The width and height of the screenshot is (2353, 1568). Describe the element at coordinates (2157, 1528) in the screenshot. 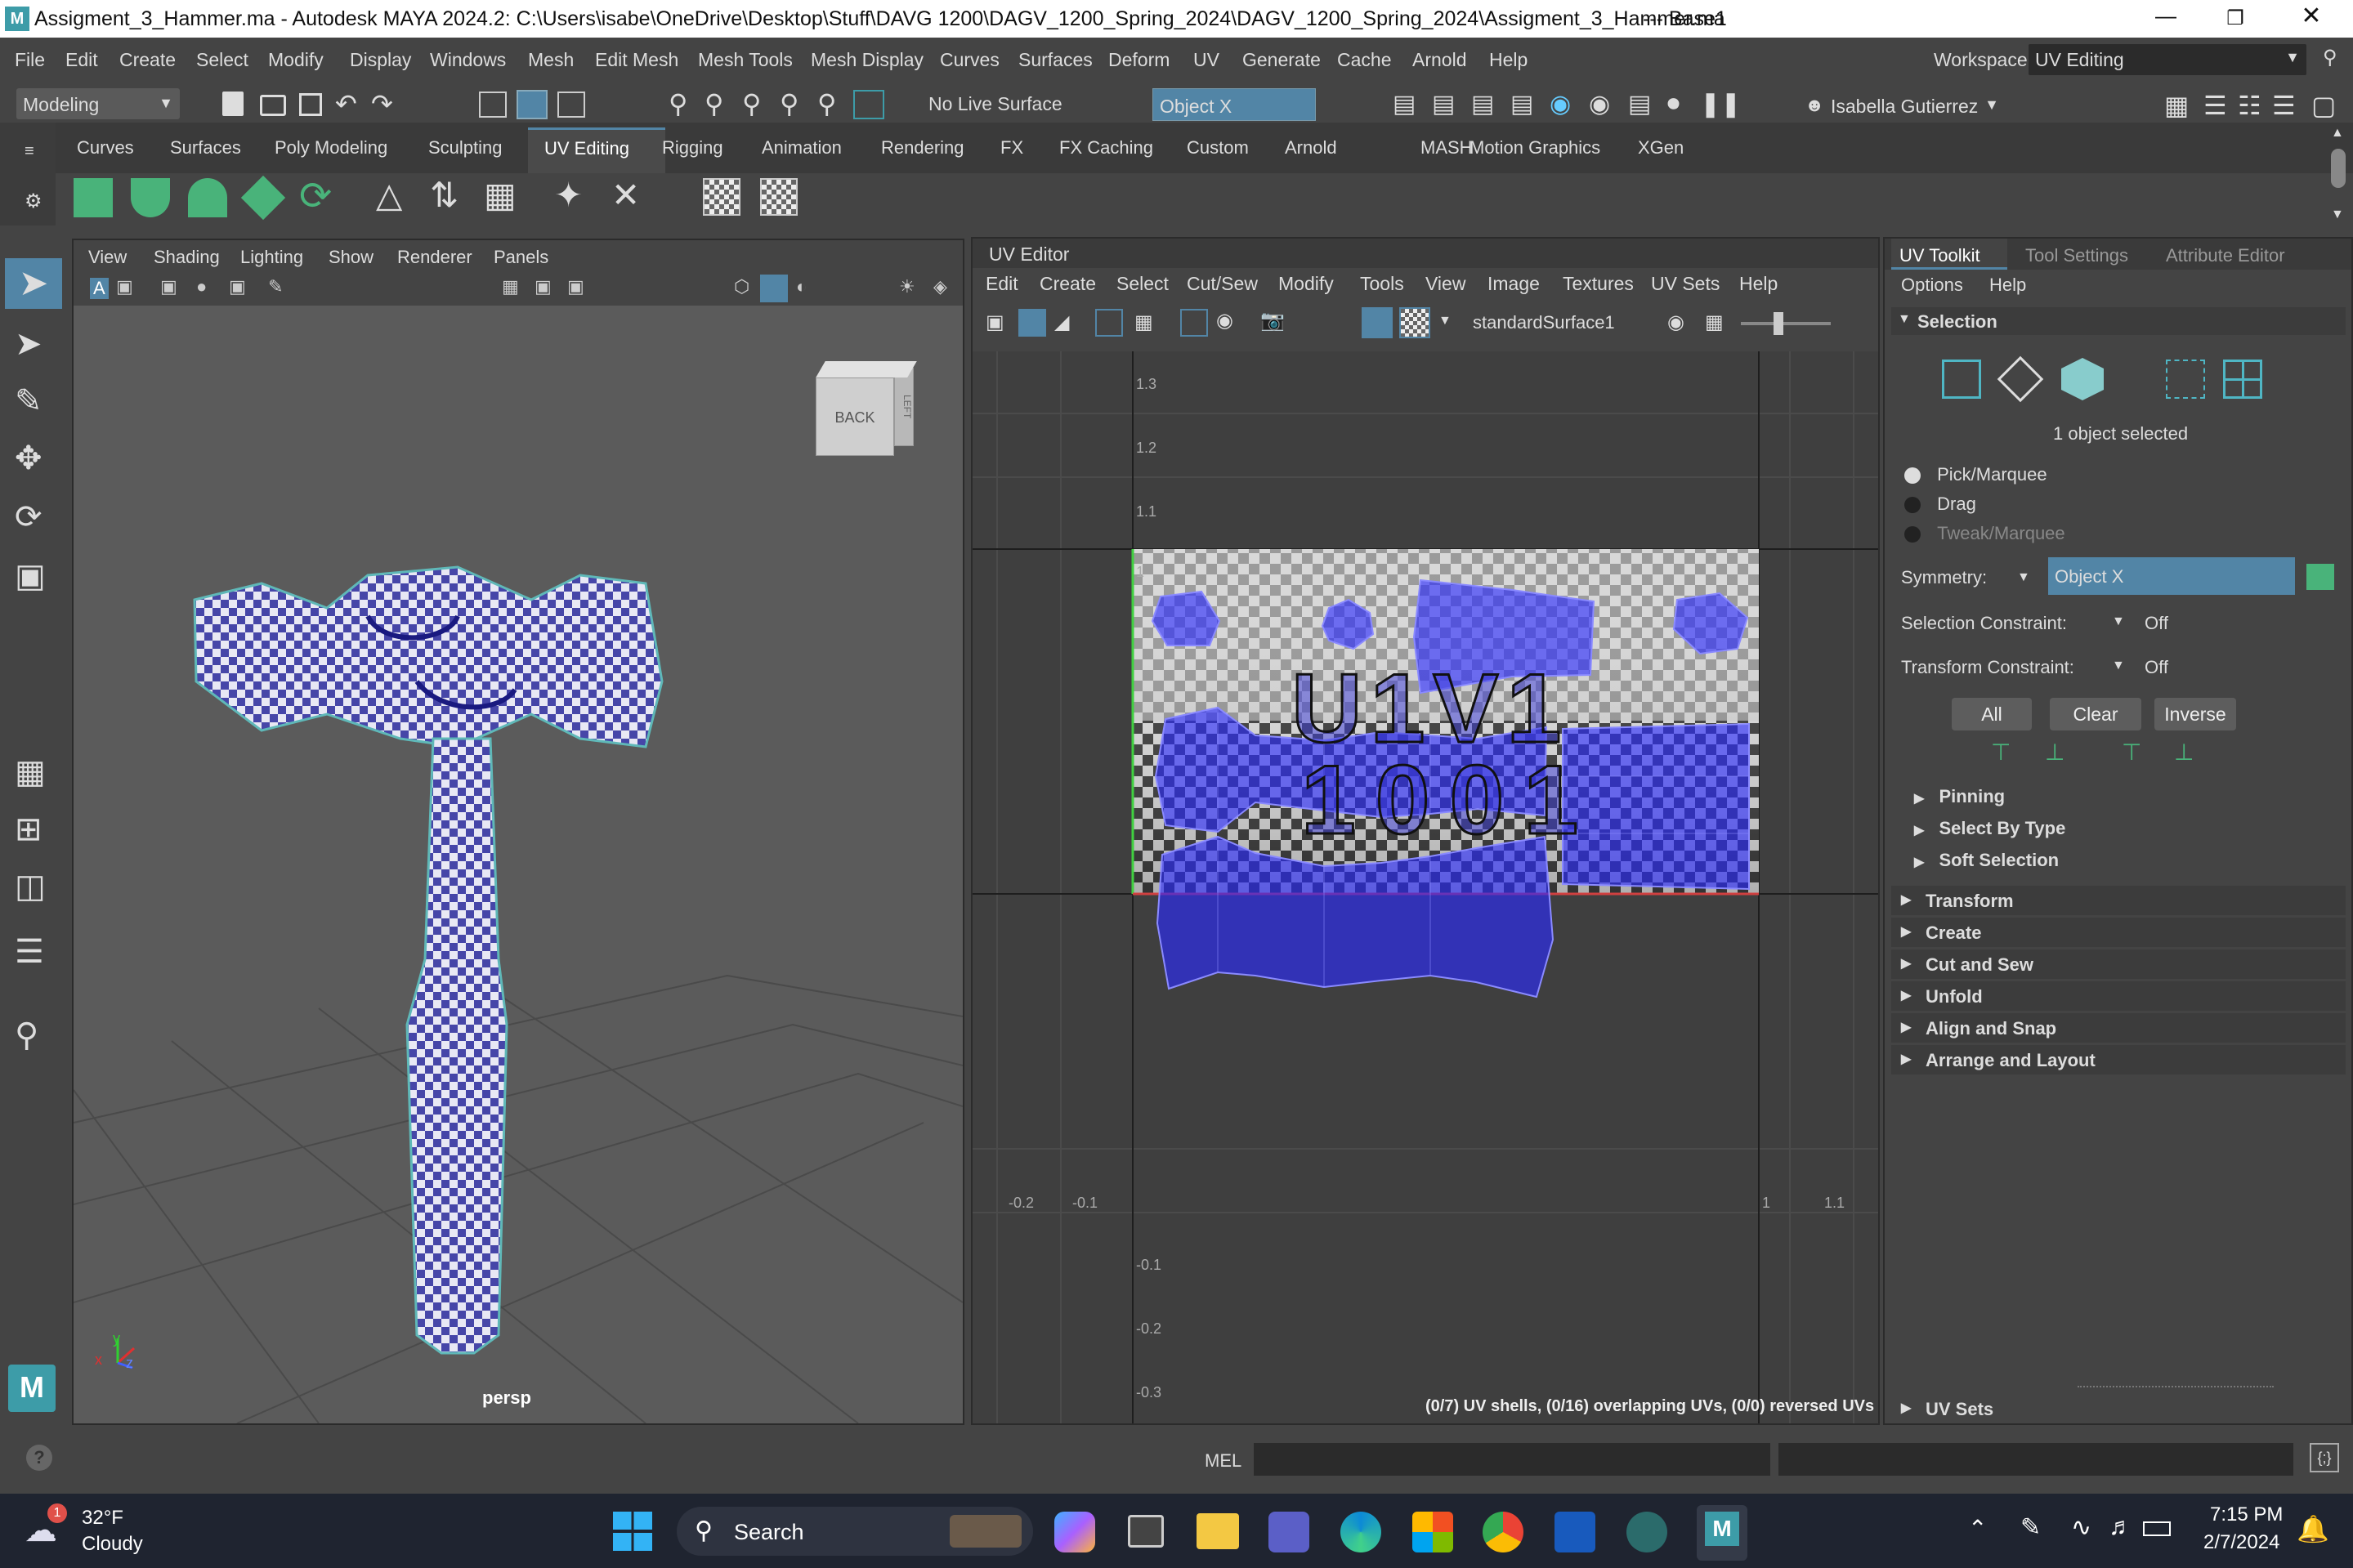

I see `battery-icon` at that location.